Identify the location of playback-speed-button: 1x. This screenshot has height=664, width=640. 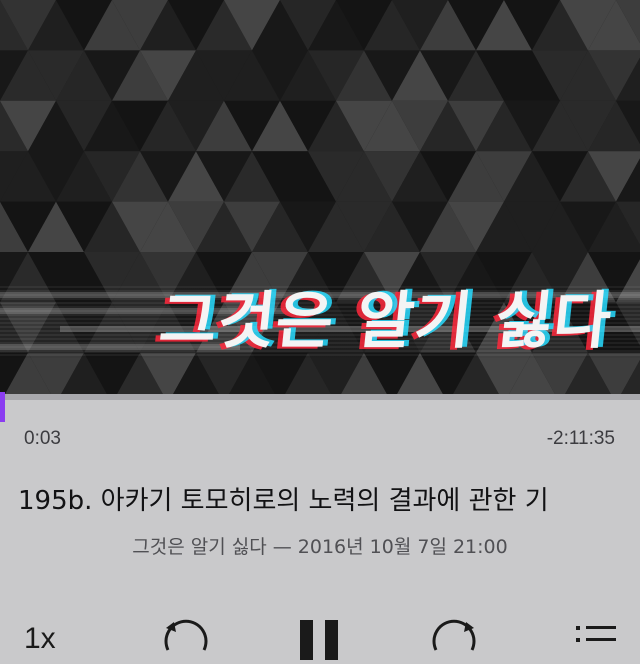
(40, 639).